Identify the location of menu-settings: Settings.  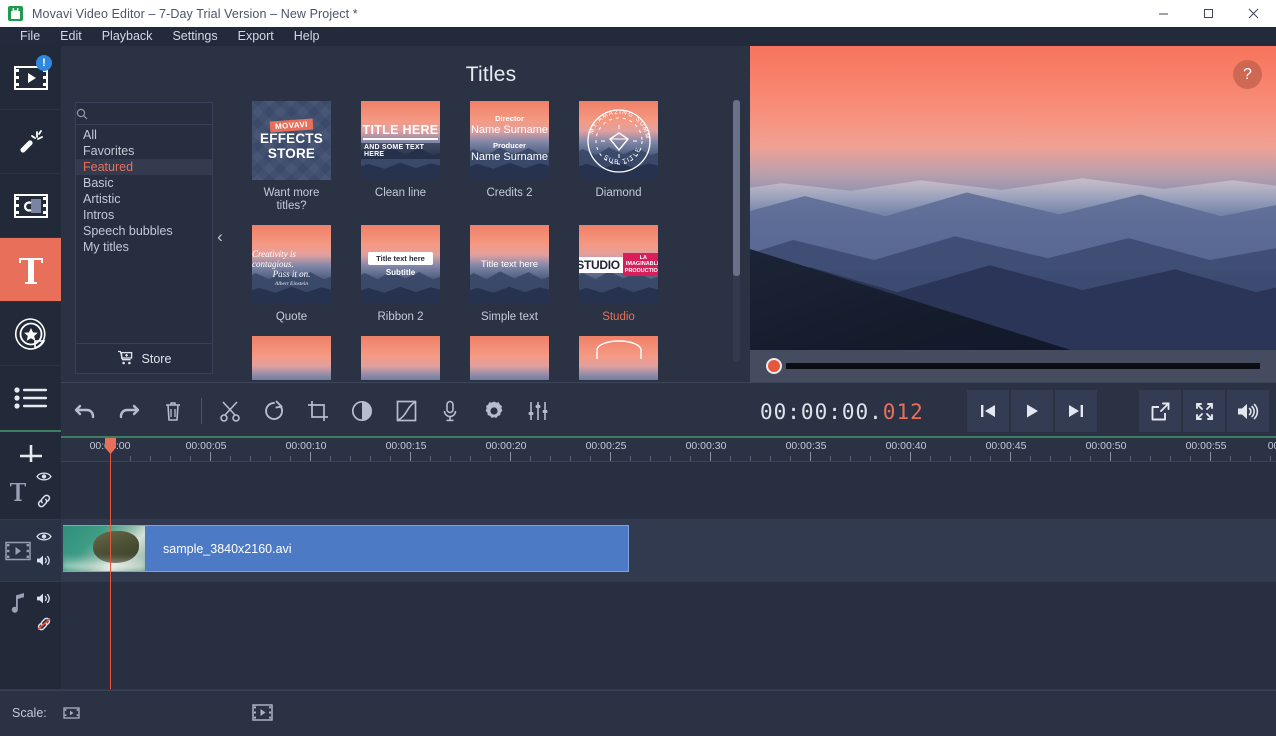
(194, 36).